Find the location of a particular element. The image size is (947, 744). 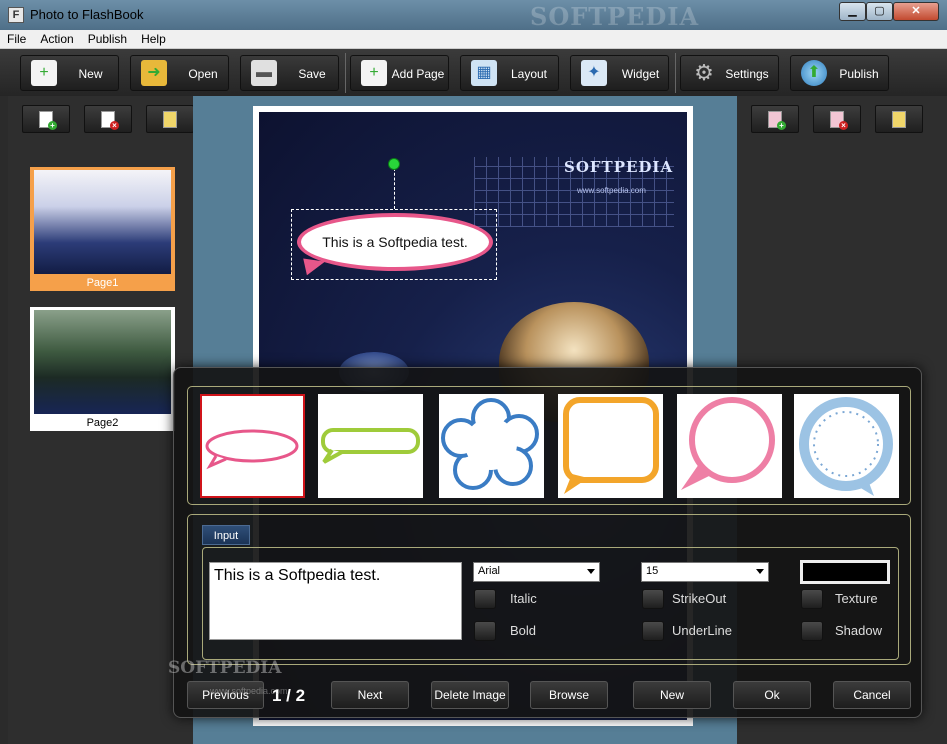

menu-bar: File Action Publish Help is located at coordinates (473, 39).